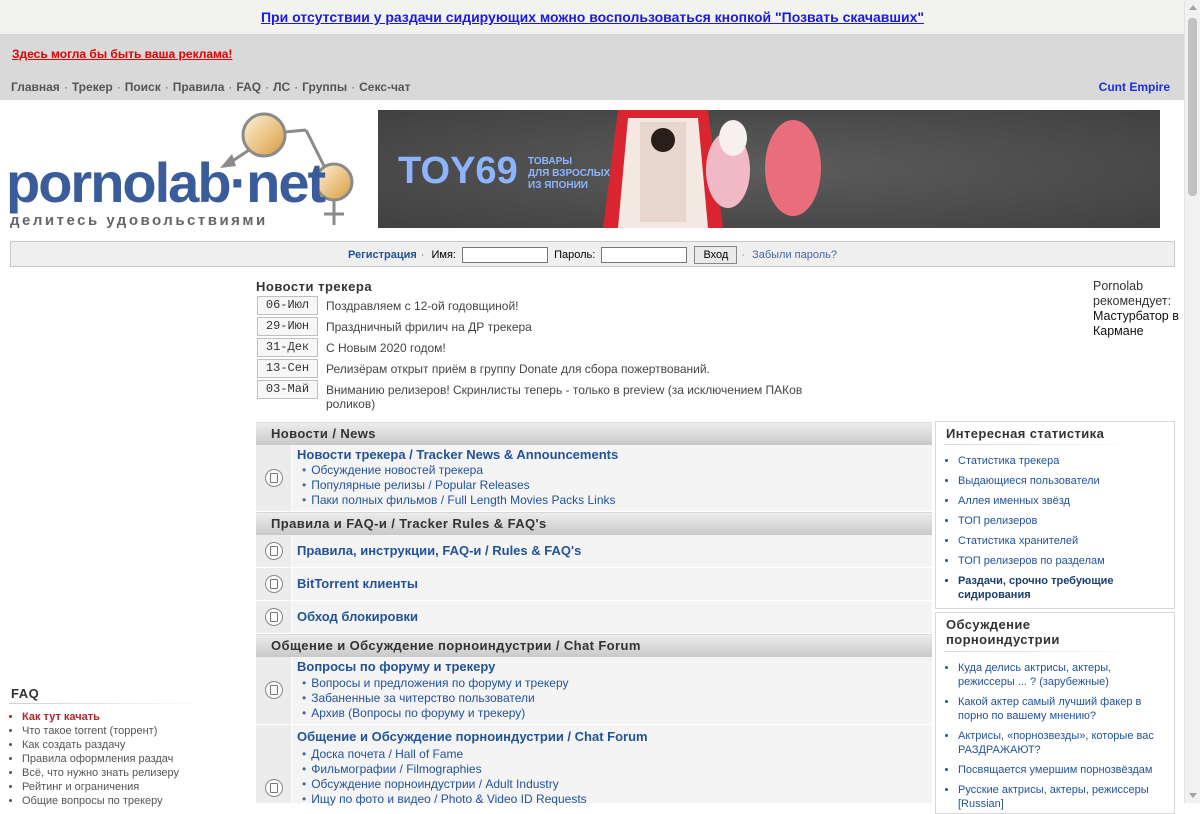 The image size is (1200, 814). What do you see at coordinates (287, 305) in the screenshot?
I see `news-date: 06-Июл` at bounding box center [287, 305].